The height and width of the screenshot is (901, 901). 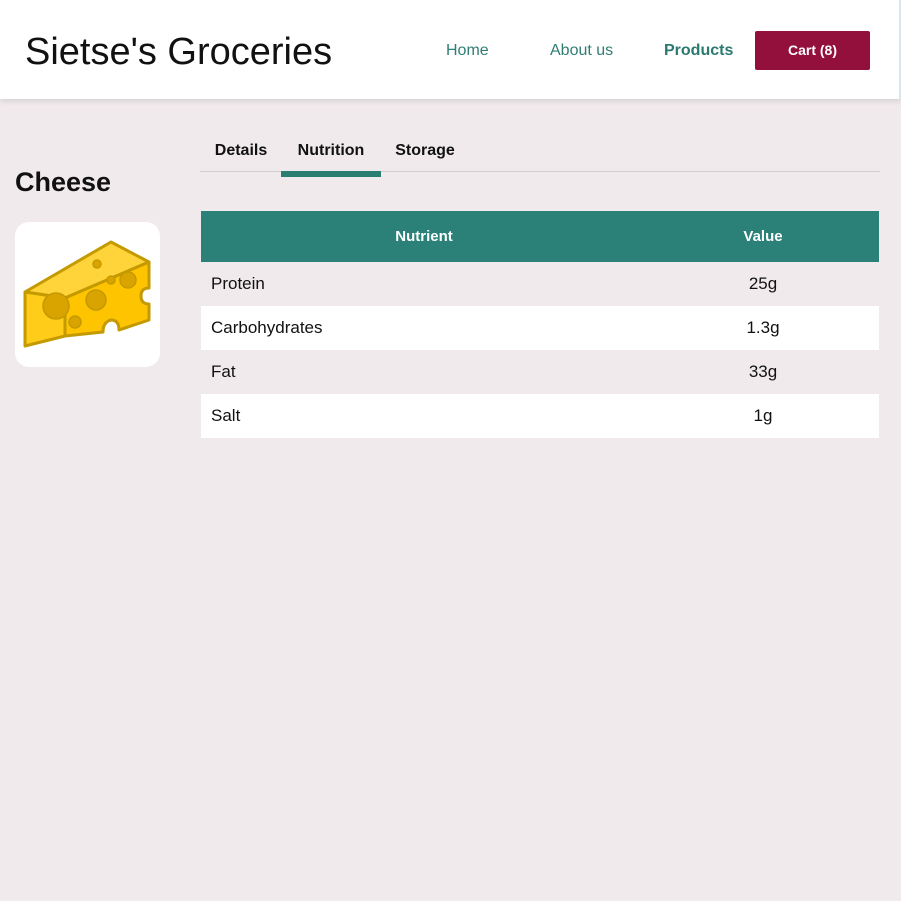 What do you see at coordinates (540, 155) in the screenshot?
I see `product-tabs: Details Nutrition Storage` at bounding box center [540, 155].